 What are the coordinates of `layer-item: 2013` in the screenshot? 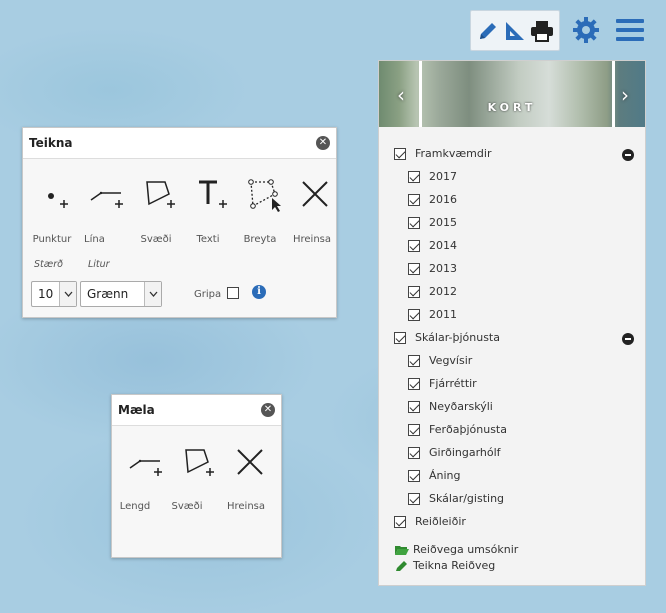 It's located at (432, 268).